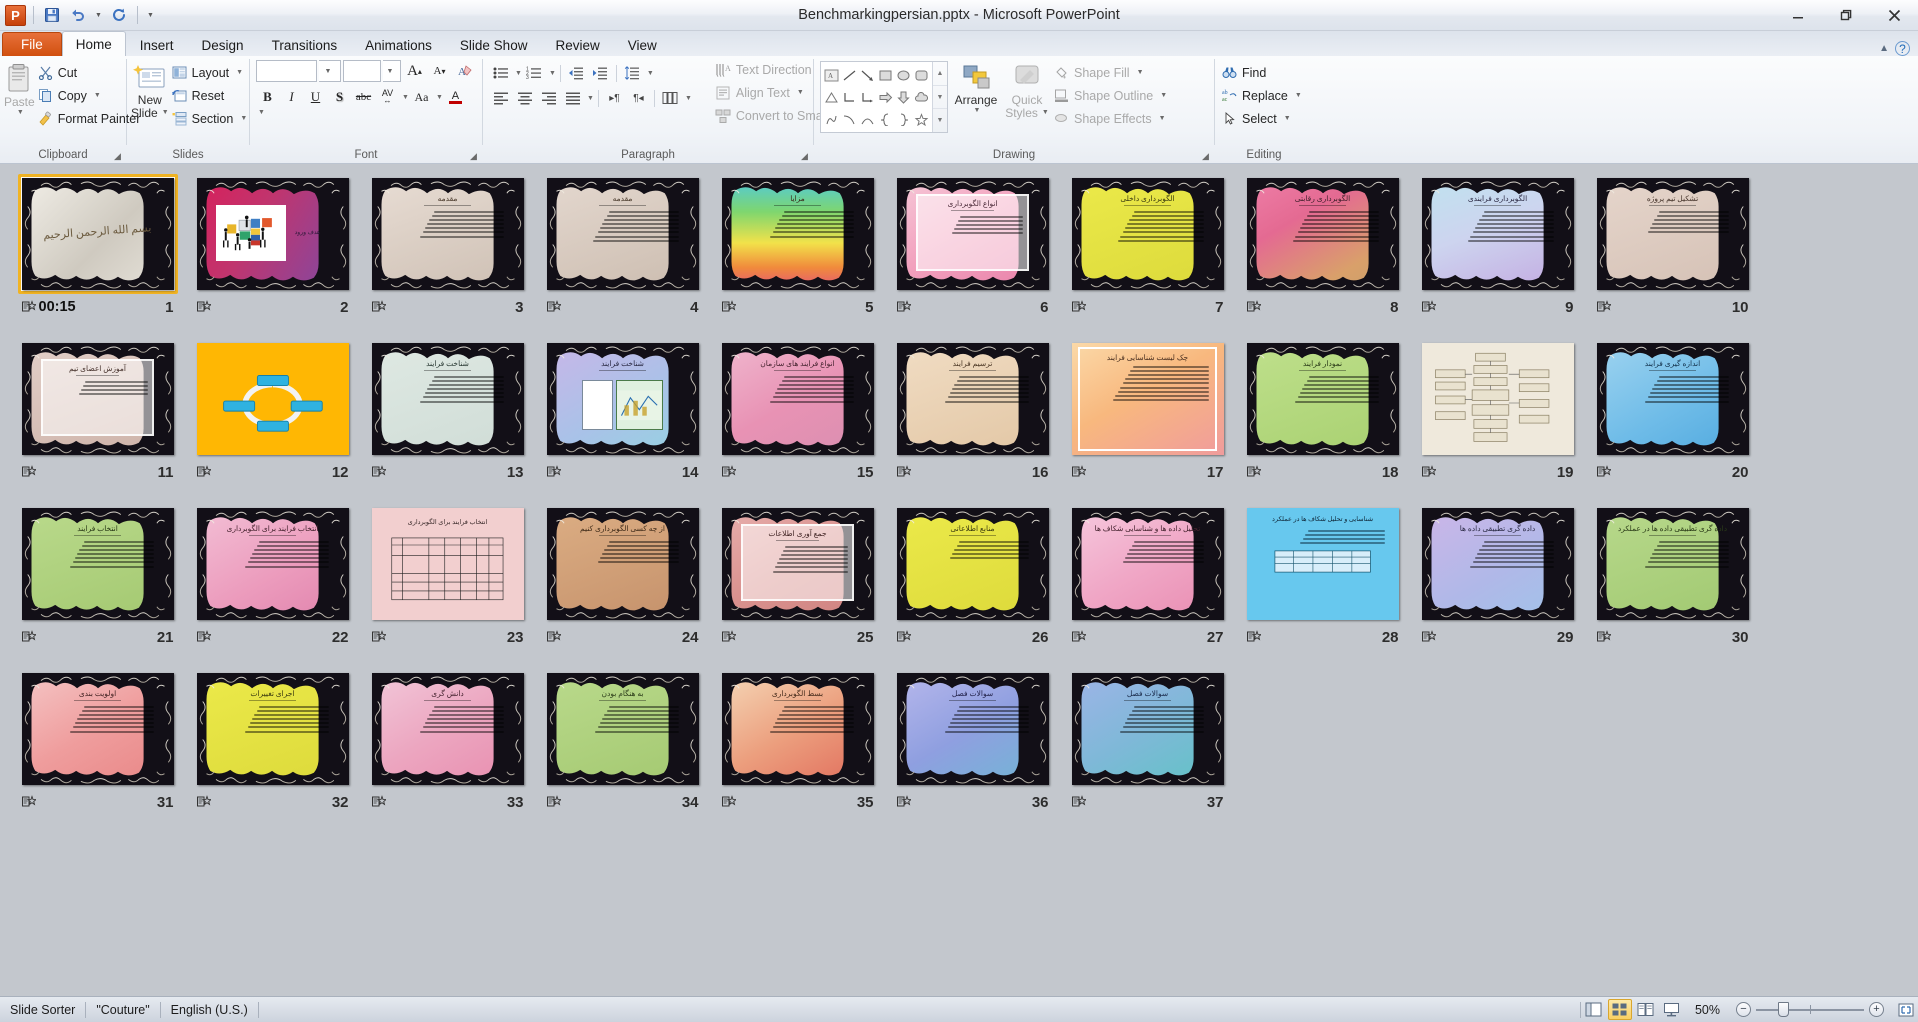  Describe the element at coordinates (209, 1009) in the screenshot. I see `language-label: English (U.S.)` at that location.